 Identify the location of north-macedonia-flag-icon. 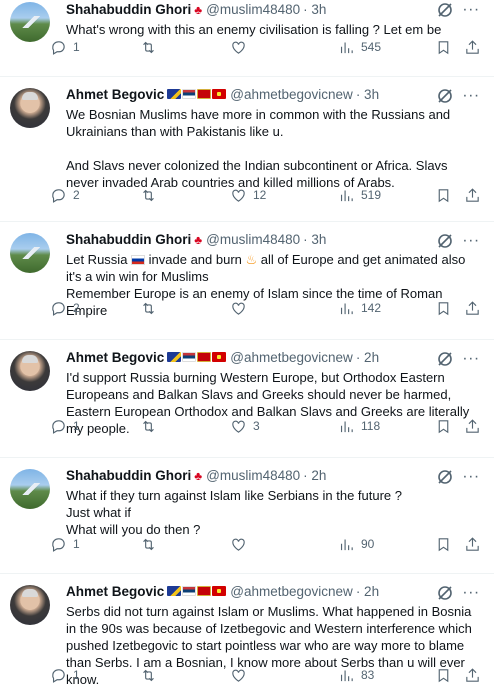
(219, 94).